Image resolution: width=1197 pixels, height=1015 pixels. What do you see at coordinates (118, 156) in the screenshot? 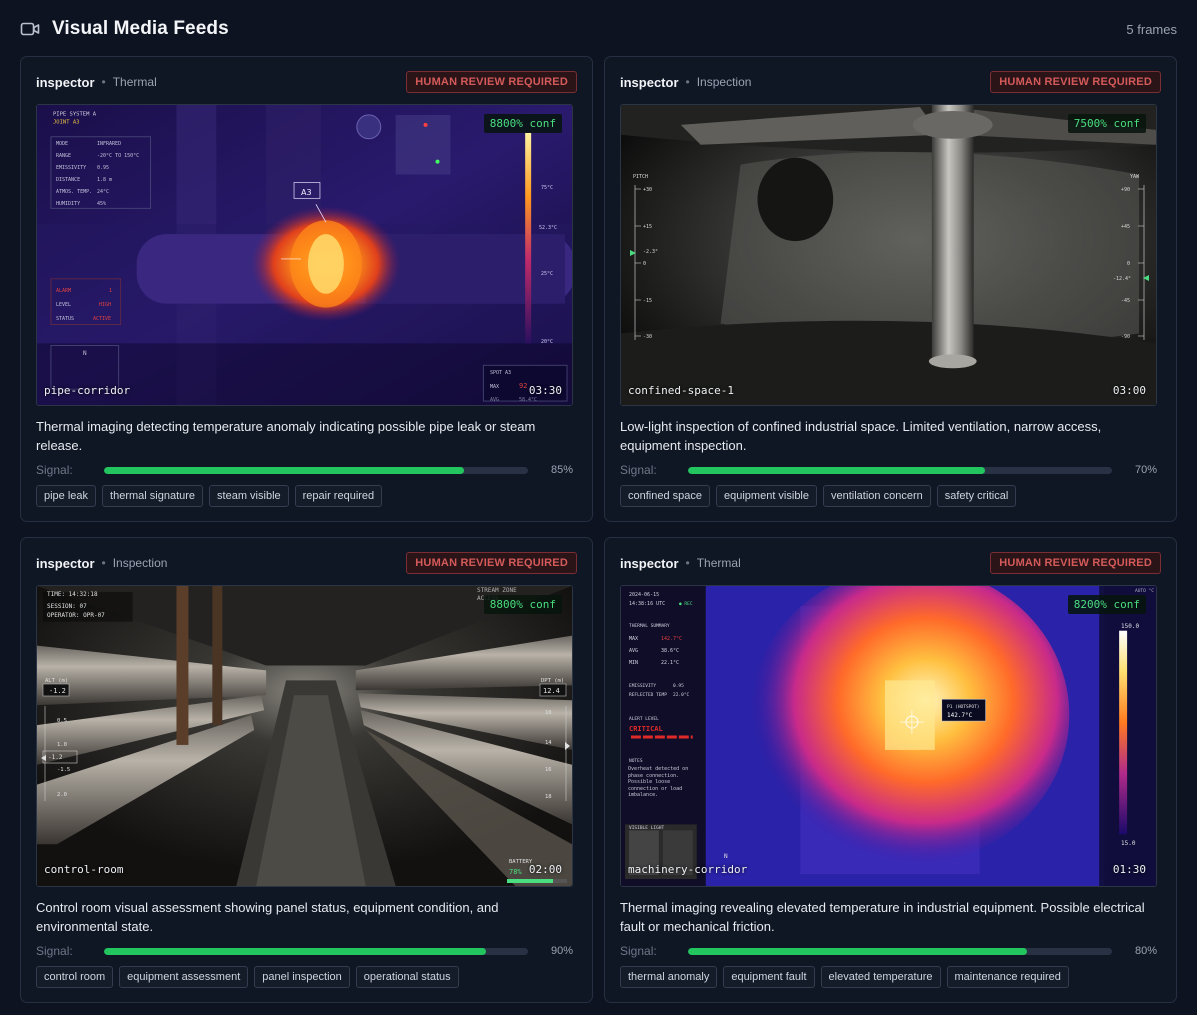
I see `svg-text: -20°C TO 150°C` at bounding box center [118, 156].